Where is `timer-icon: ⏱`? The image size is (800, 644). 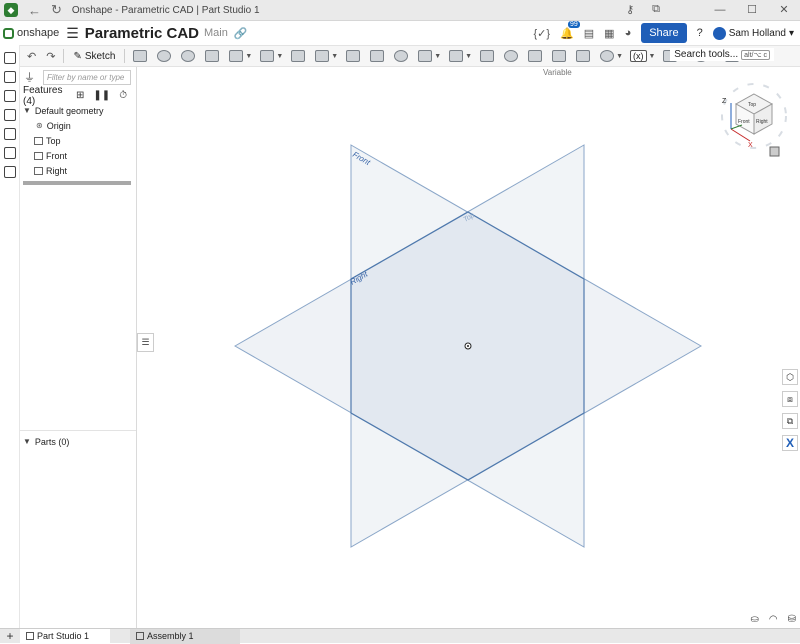 timer-icon: ⏱ is located at coordinates (123, 95).